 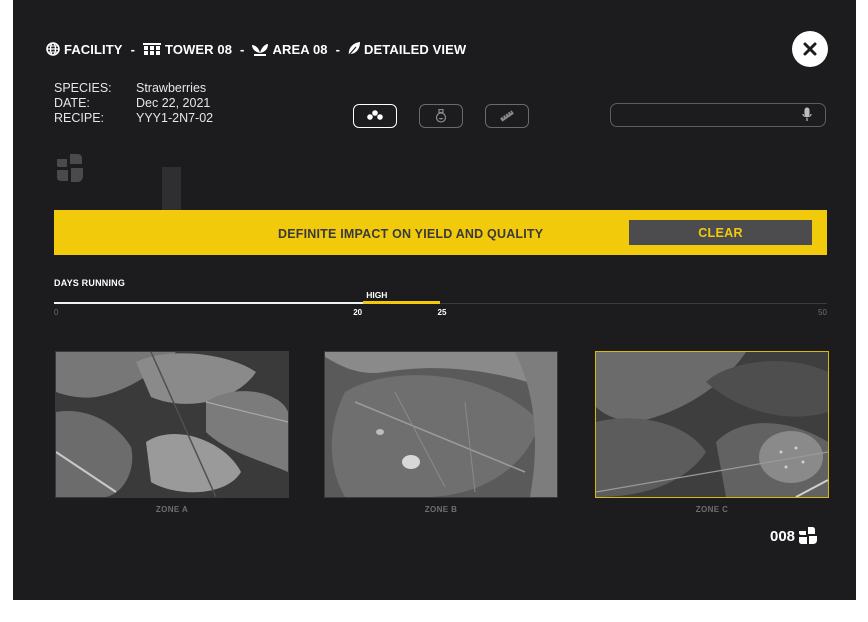 What do you see at coordinates (441, 509) in the screenshot?
I see `zone-b-caption: ZONE B` at bounding box center [441, 509].